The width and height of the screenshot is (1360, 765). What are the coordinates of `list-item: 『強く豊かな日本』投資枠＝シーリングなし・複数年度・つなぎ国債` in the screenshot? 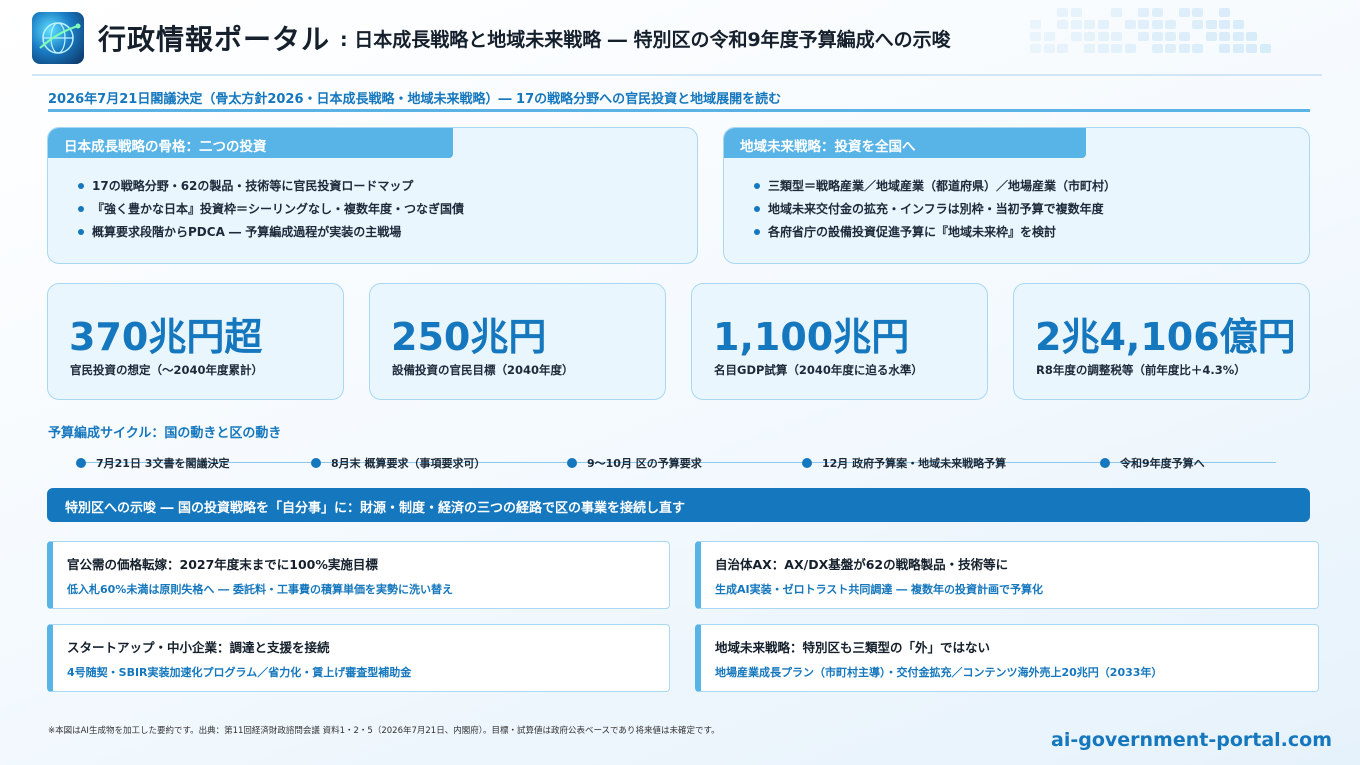 It's located at (271, 212).